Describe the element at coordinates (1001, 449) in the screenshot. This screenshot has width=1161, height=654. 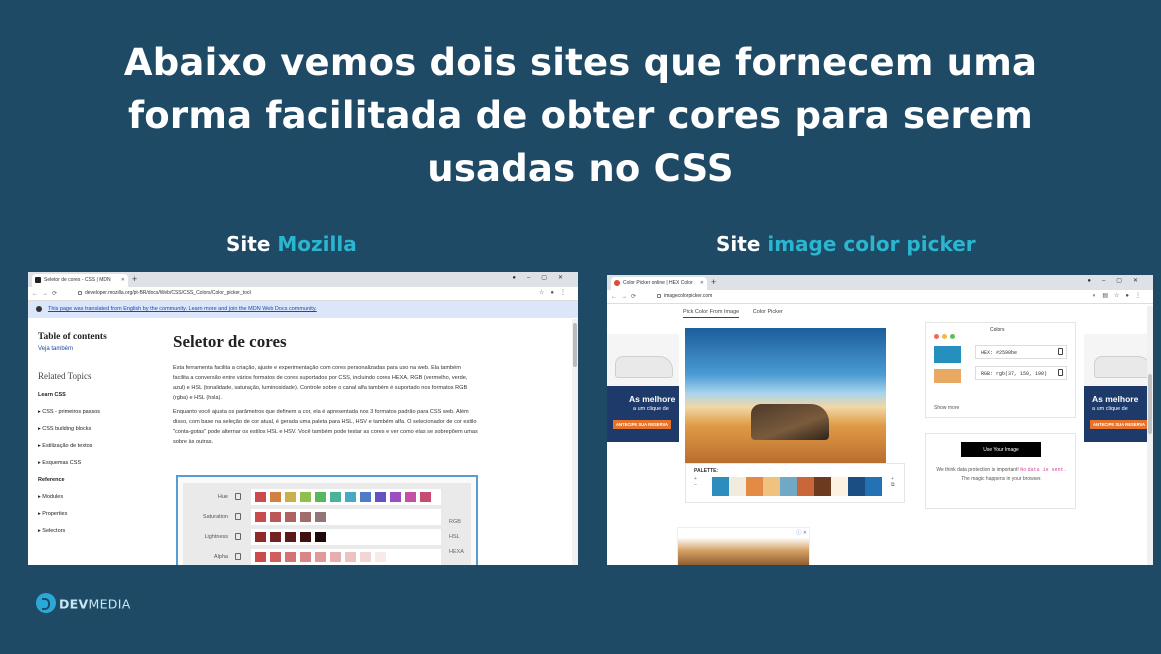
I see `use-your-image-button: Use Your Image` at that location.